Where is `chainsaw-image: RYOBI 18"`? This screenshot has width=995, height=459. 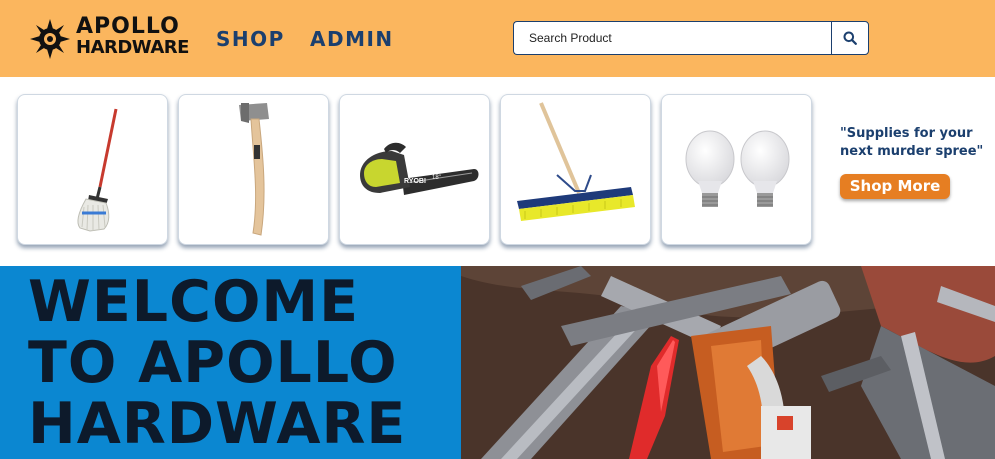
chainsaw-image: RYOBI 18" is located at coordinates (419, 168).